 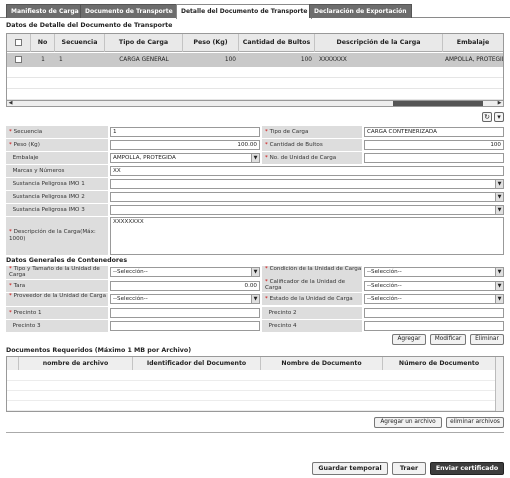 I want to click on proveedor-select: --Selección-- ▼, so click(x=185, y=299).